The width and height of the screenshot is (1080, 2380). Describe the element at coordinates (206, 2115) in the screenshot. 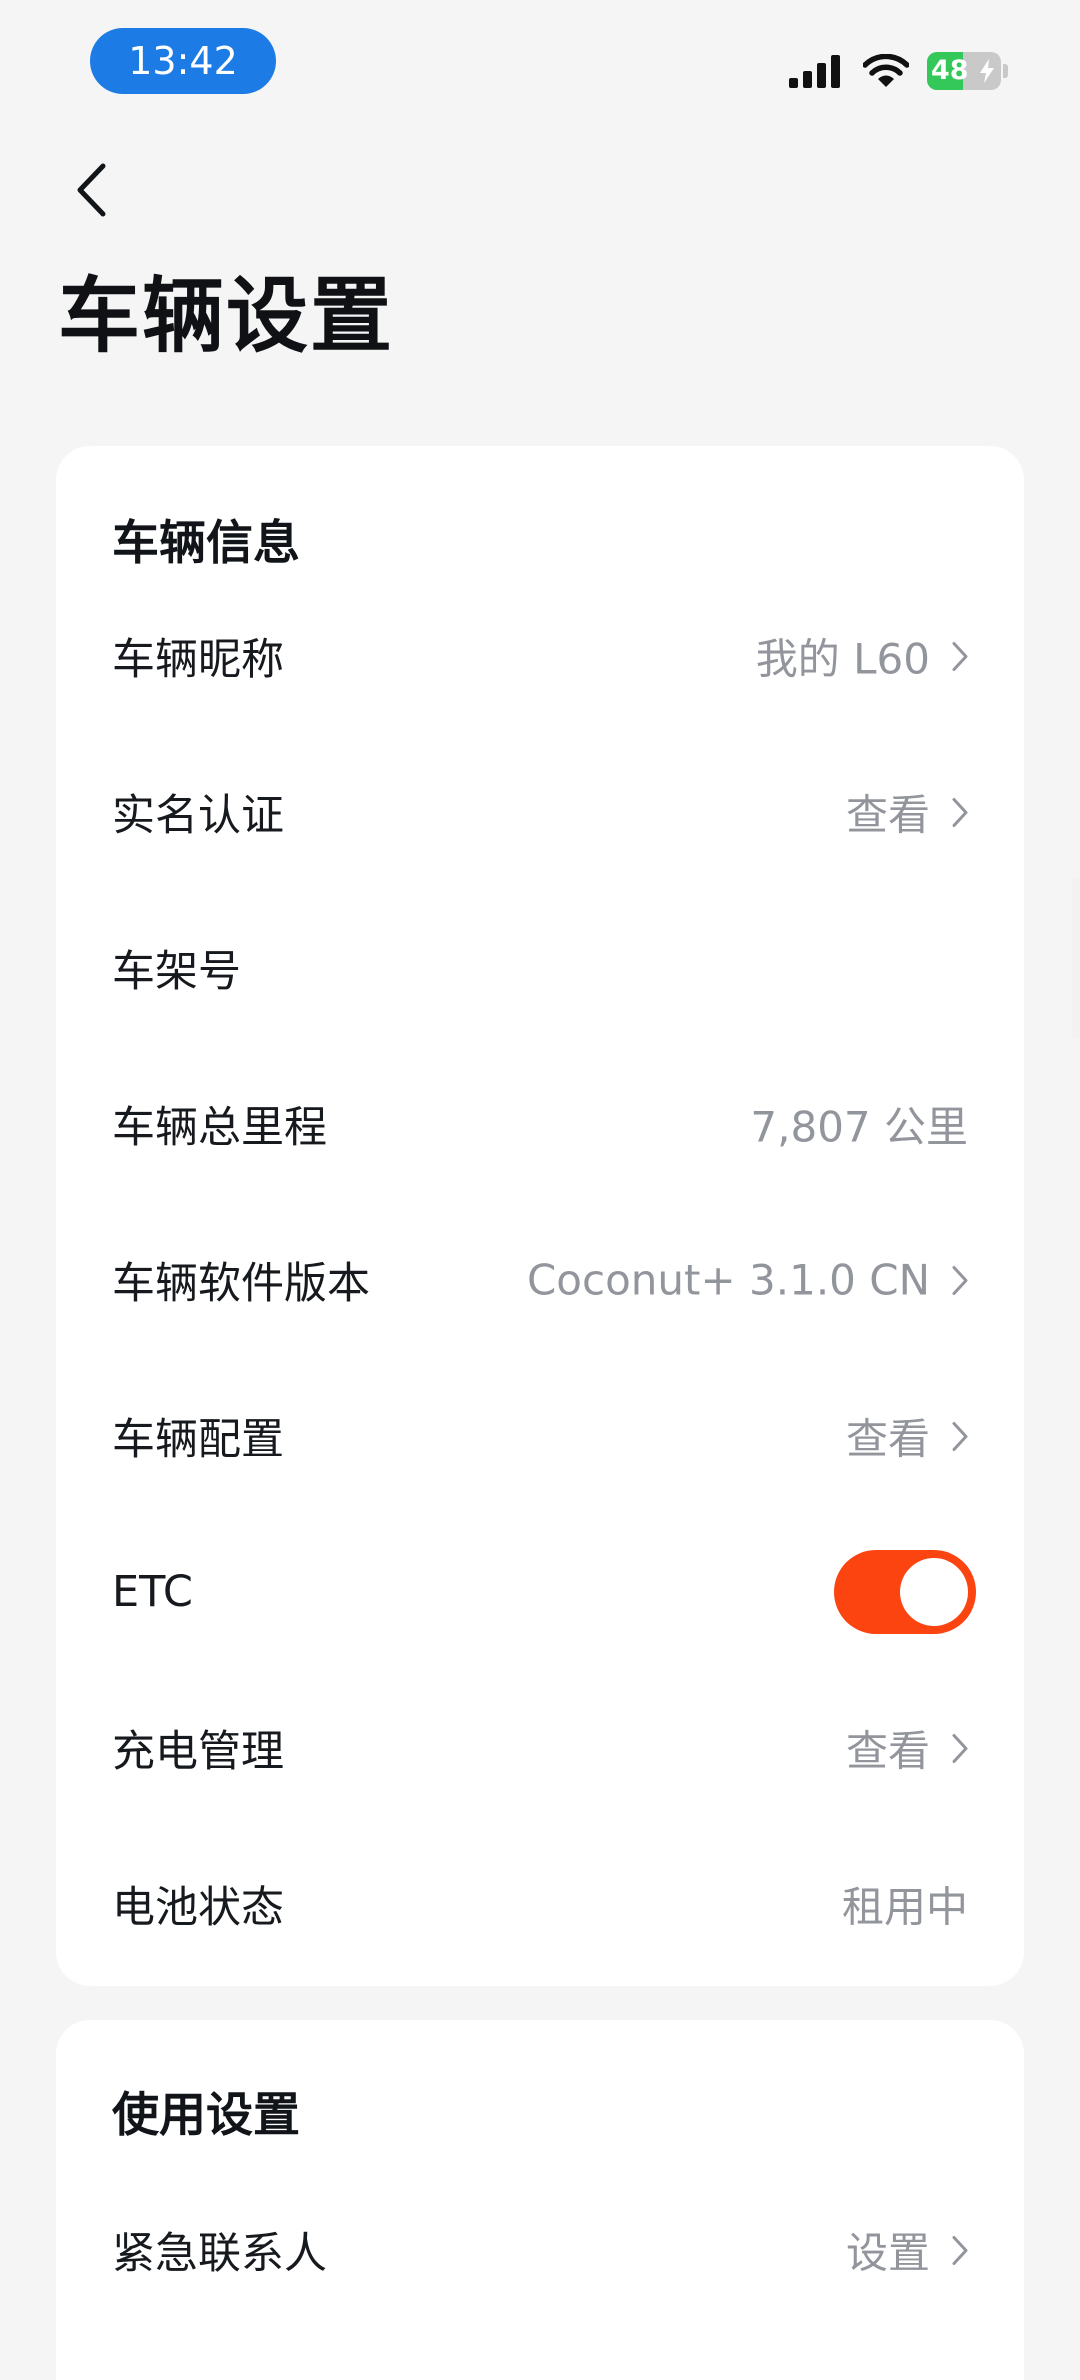

I see `usage-settings-title: 使用设置` at that location.